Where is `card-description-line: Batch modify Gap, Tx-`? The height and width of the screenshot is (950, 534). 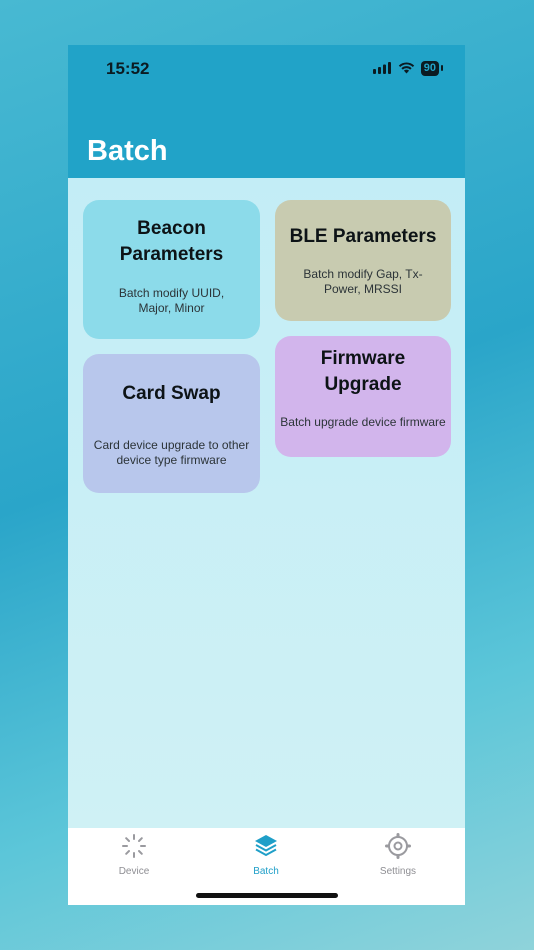
card-description-line: Batch modify Gap, Tx- is located at coordinates (363, 274).